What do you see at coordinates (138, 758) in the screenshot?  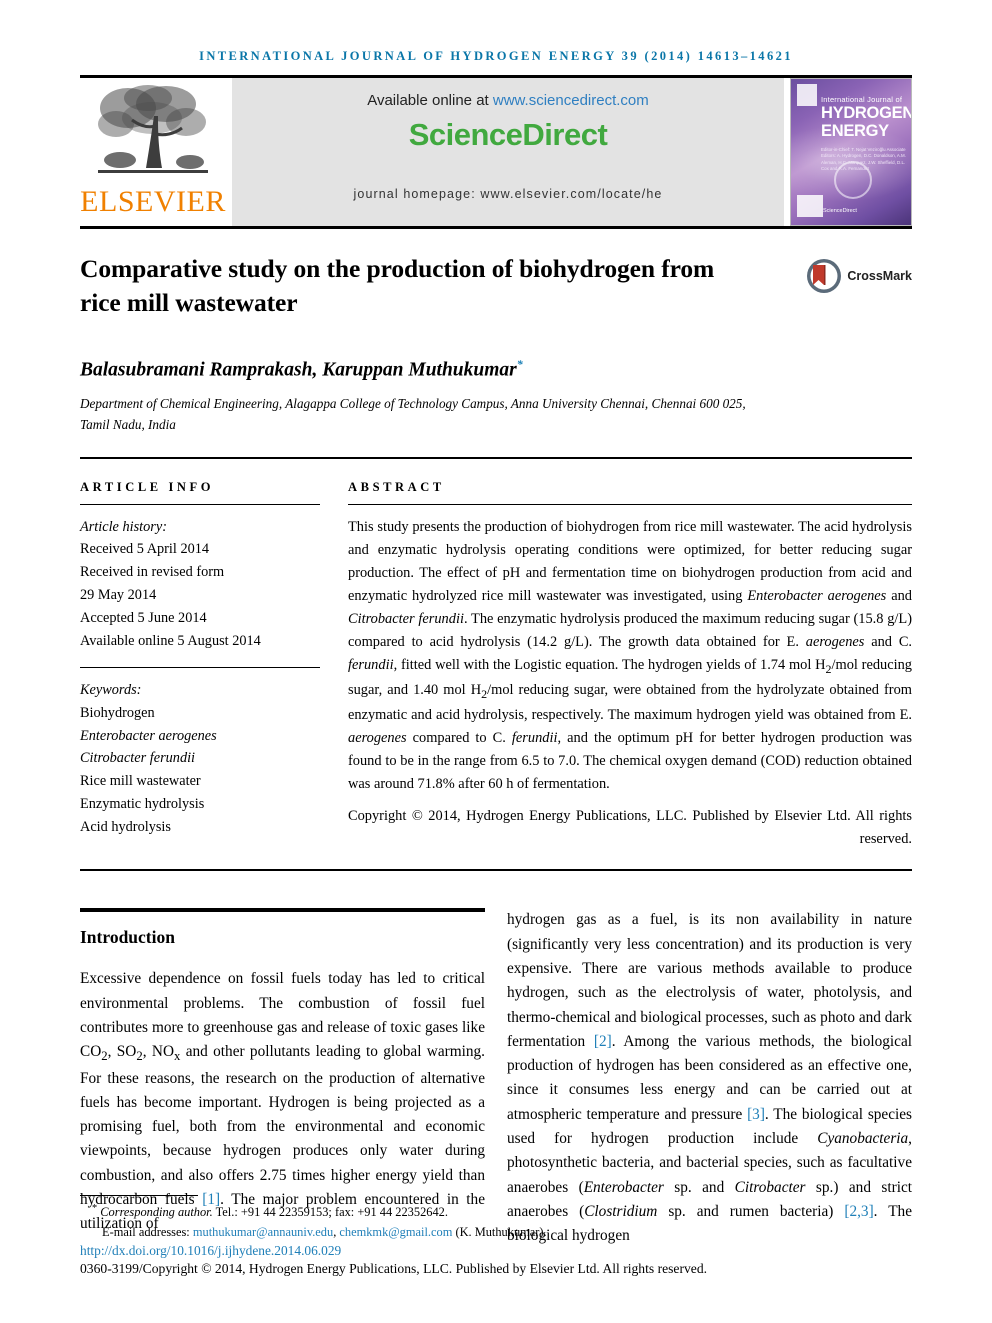 I see `keyword-item: Citrobacter ferundii` at bounding box center [138, 758].